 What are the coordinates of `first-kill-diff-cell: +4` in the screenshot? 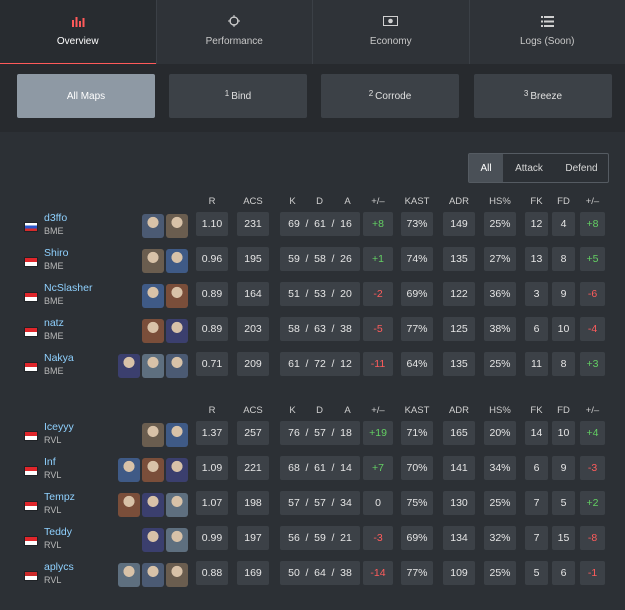 It's located at (592, 433).